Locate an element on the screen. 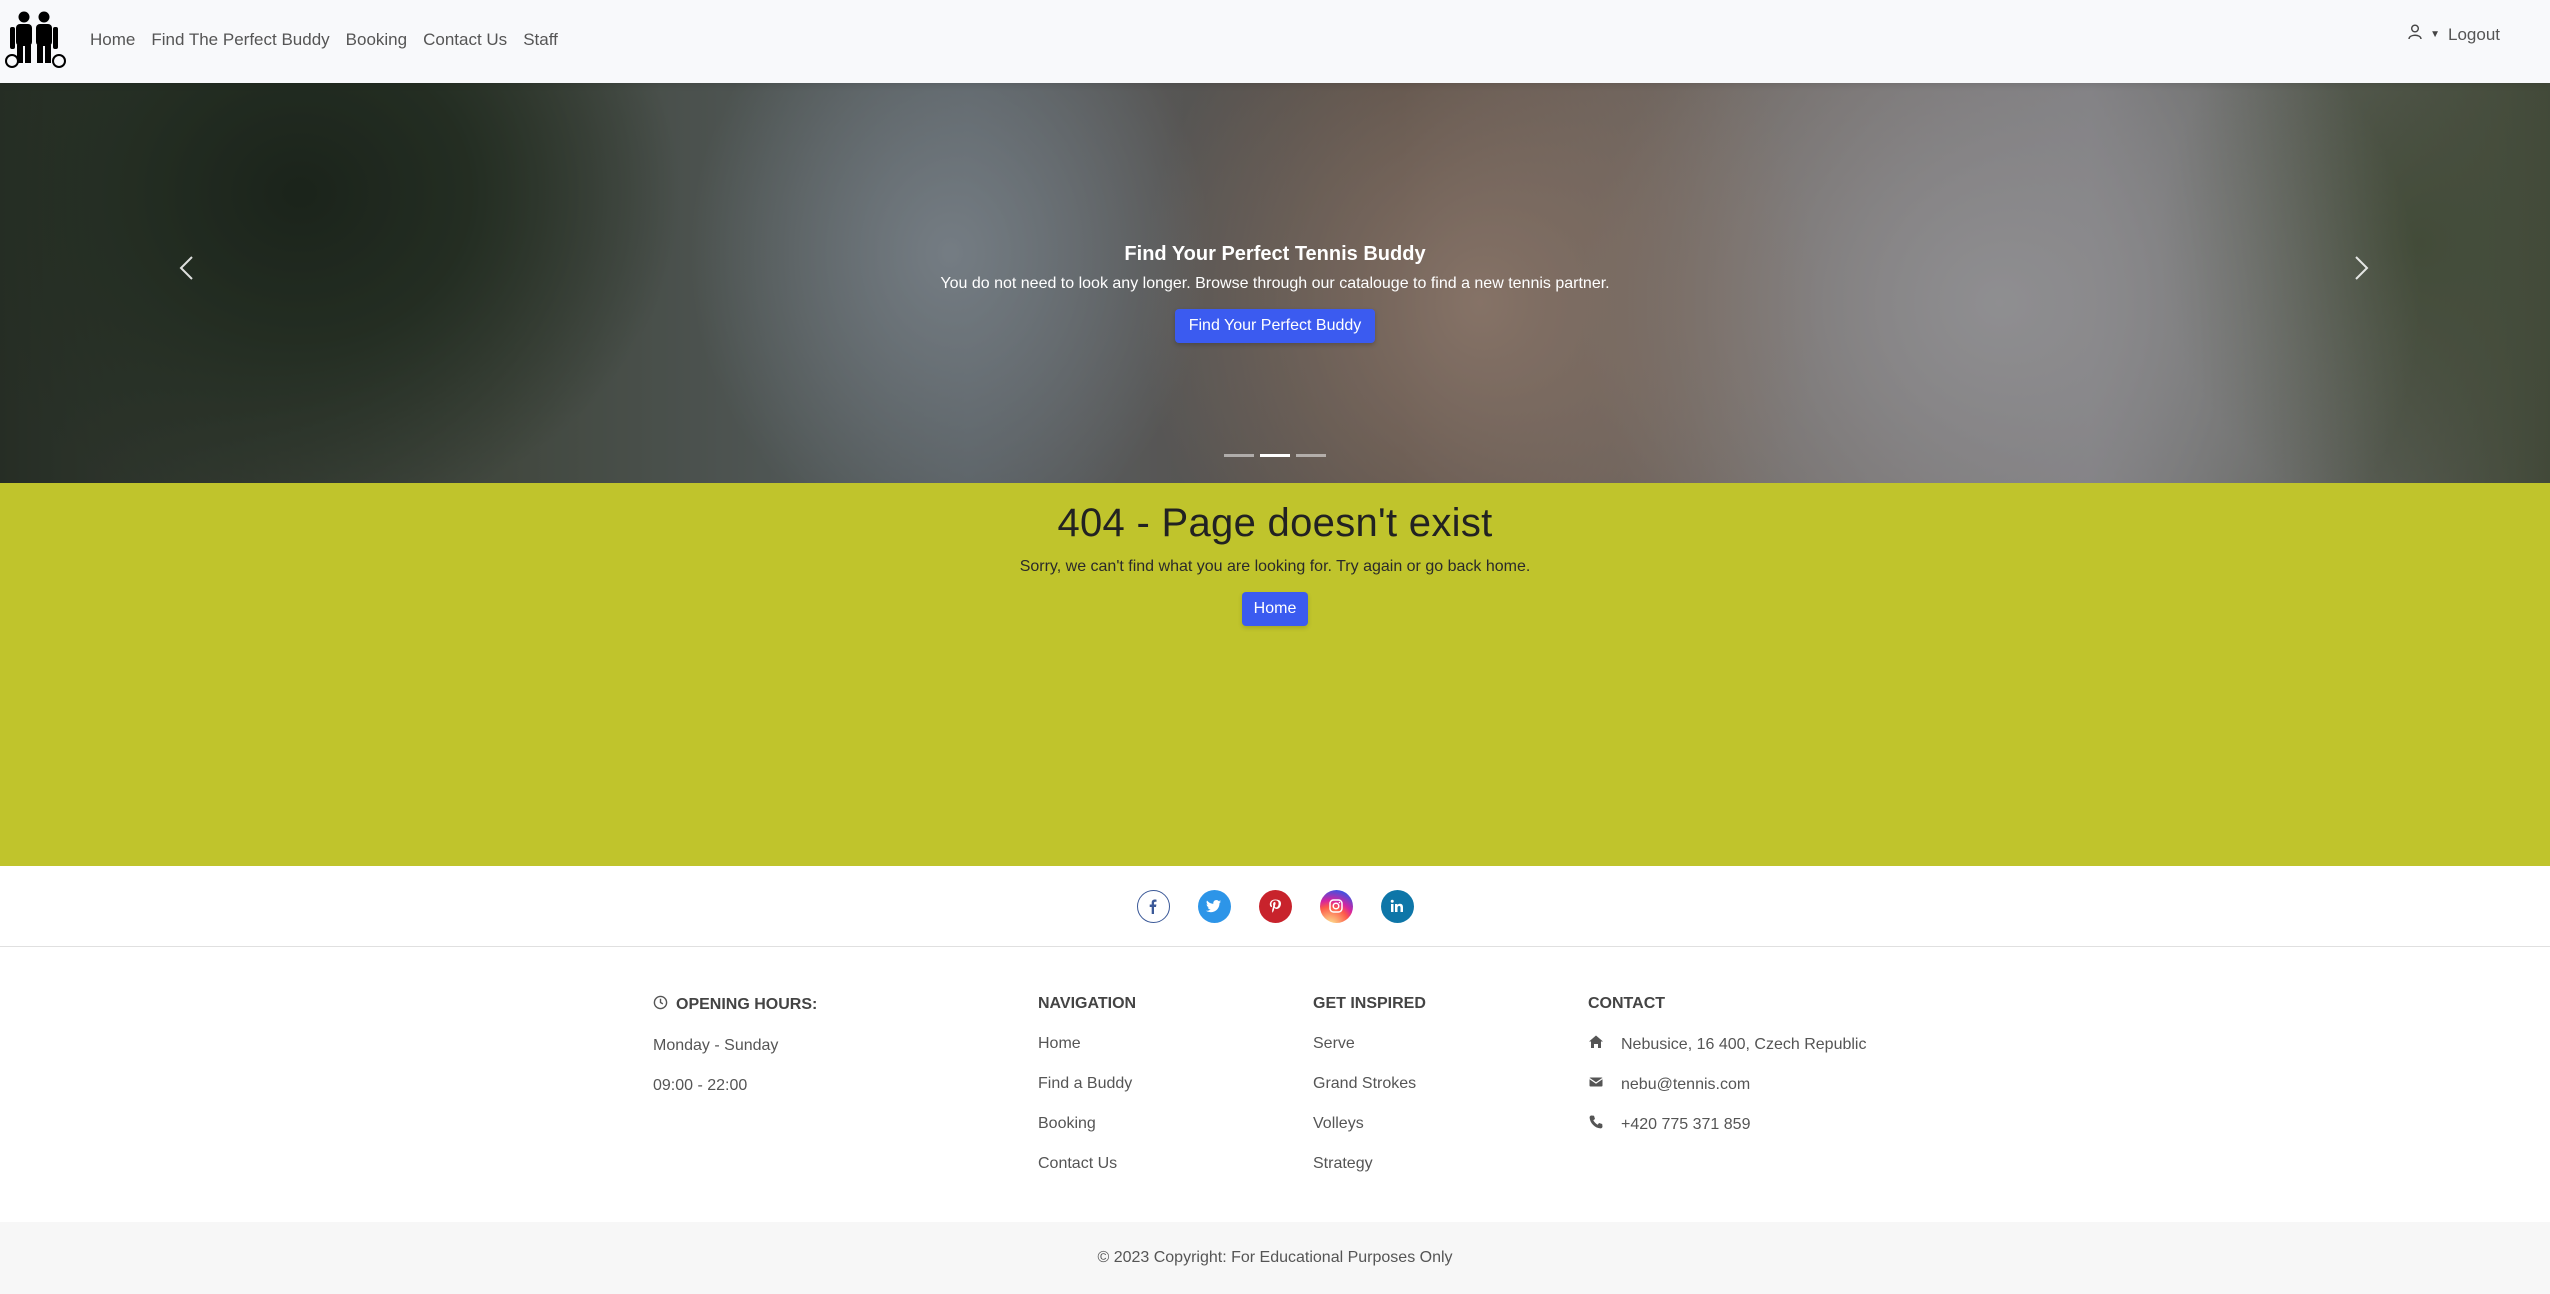 This screenshot has width=2550, height=1294. envelope-icon is located at coordinates (1596, 1084).